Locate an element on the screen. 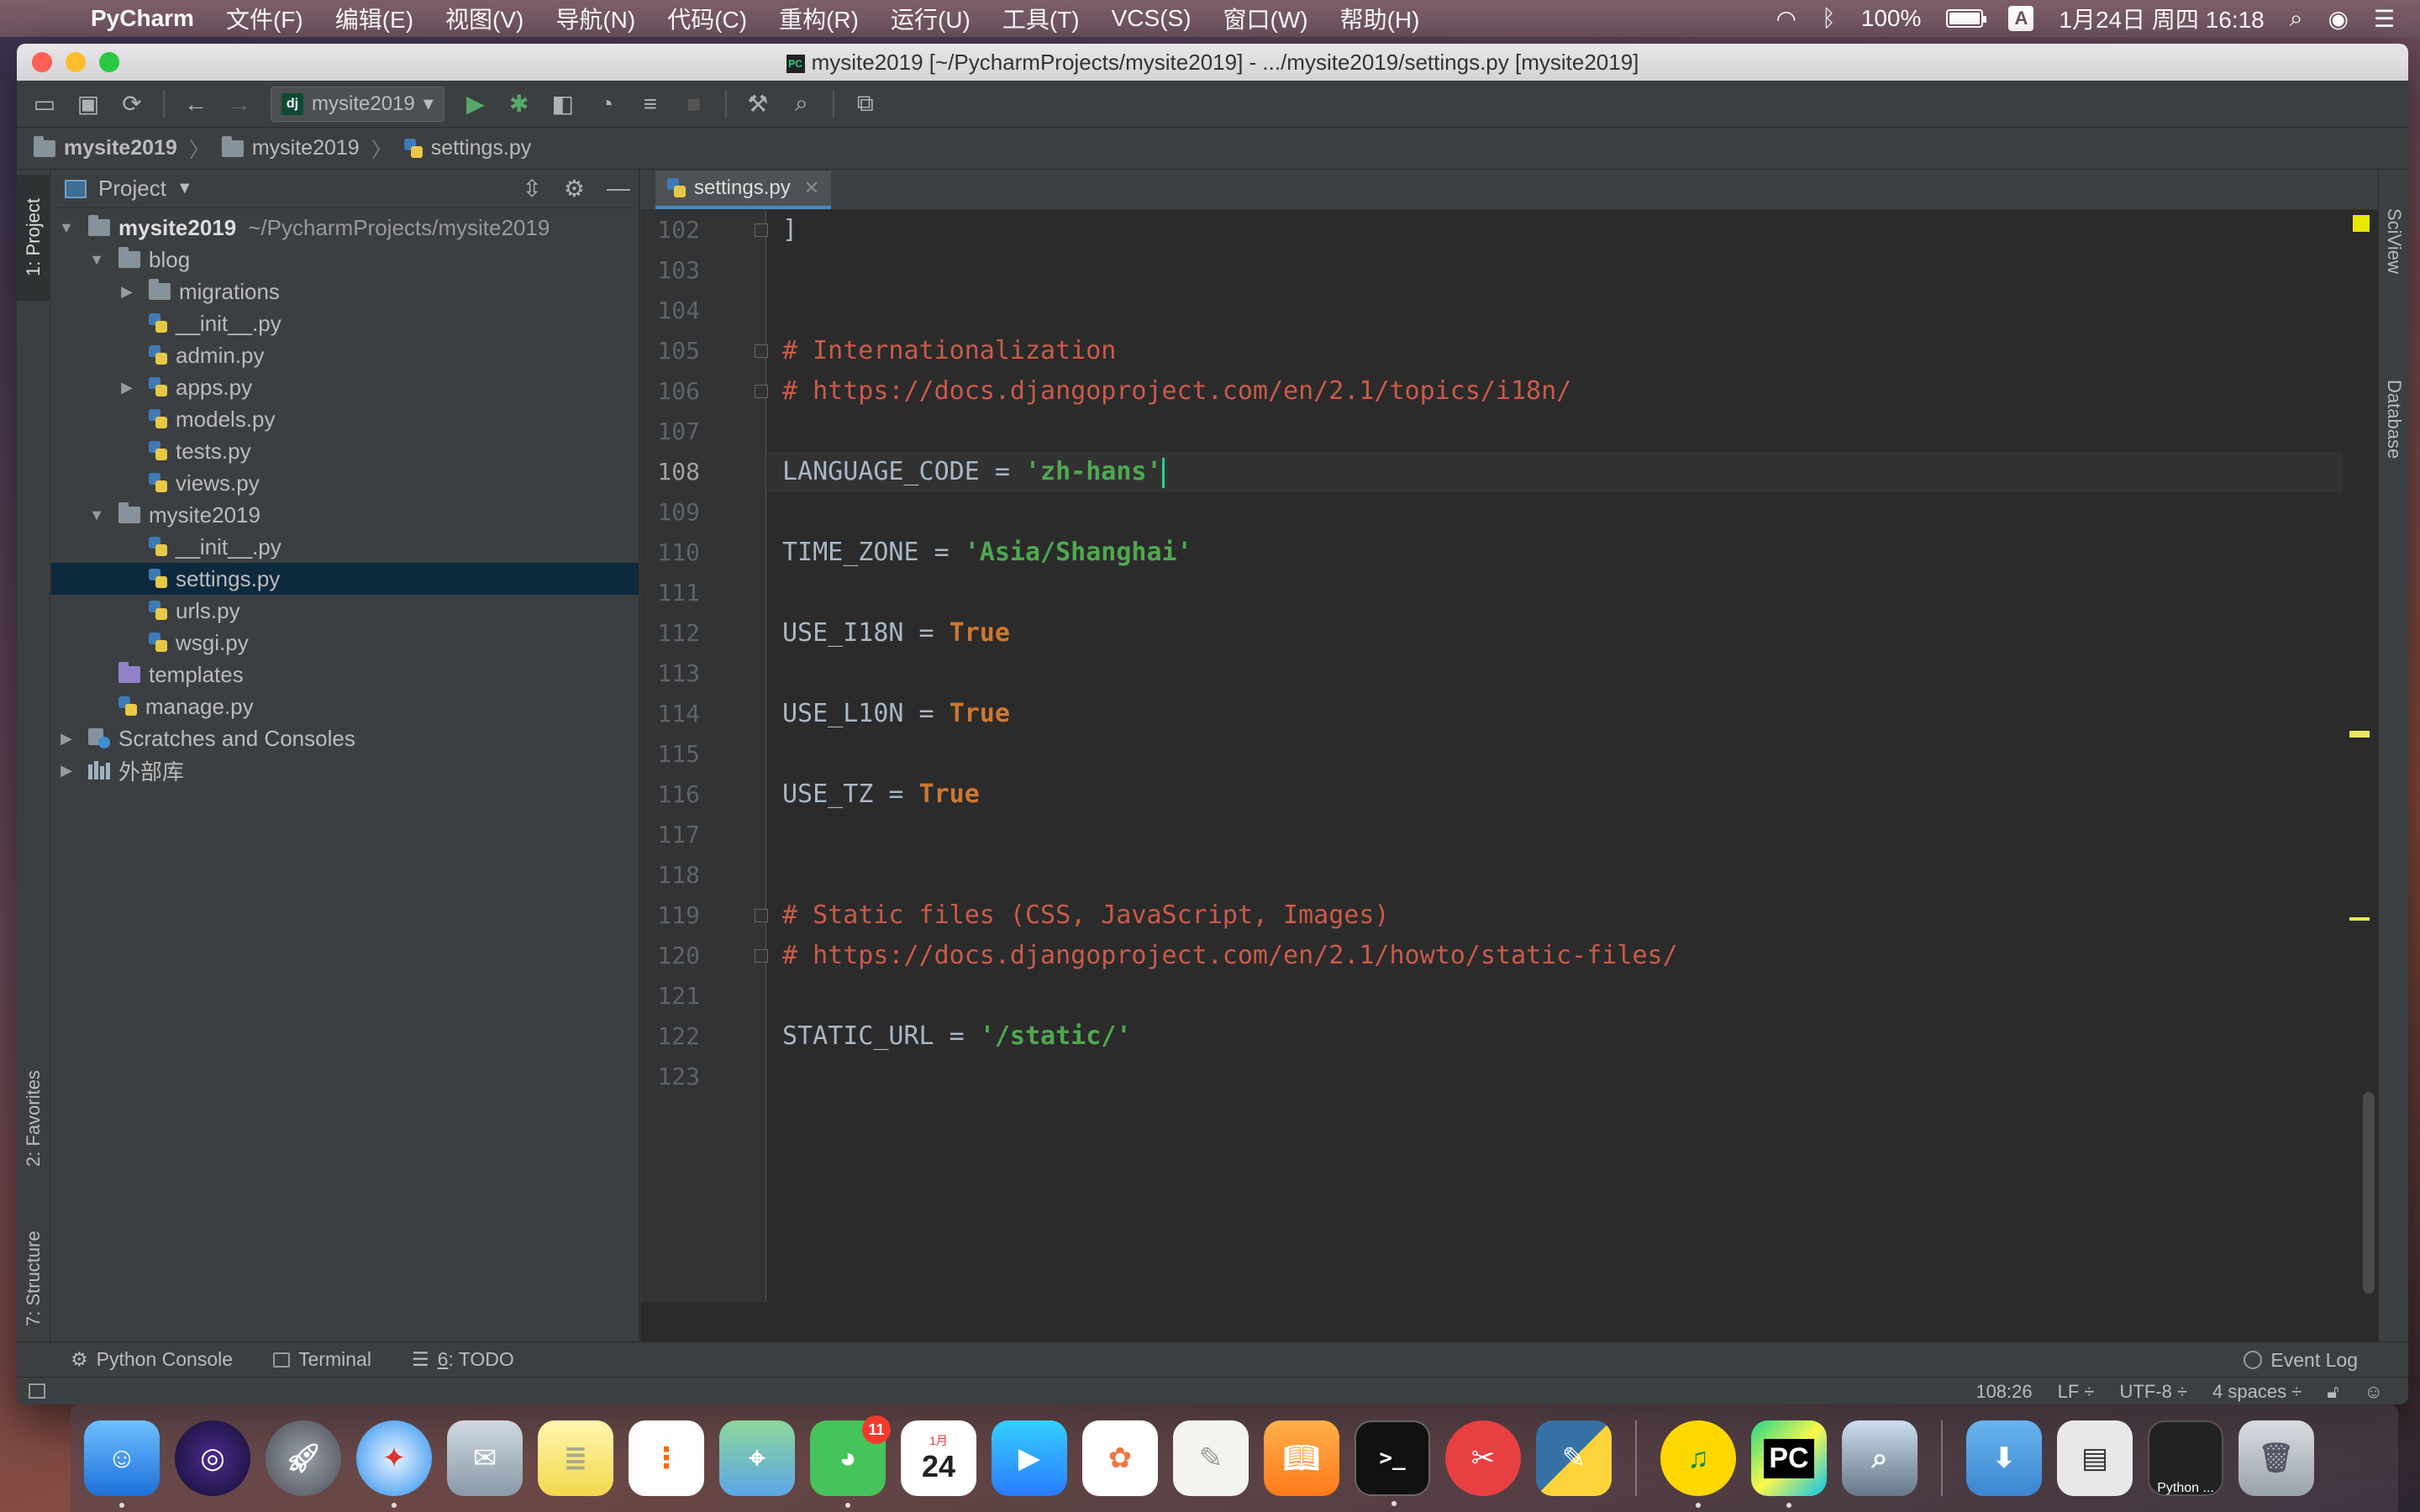  tree-item-urls: ▶ urls.py is located at coordinates (345, 611).